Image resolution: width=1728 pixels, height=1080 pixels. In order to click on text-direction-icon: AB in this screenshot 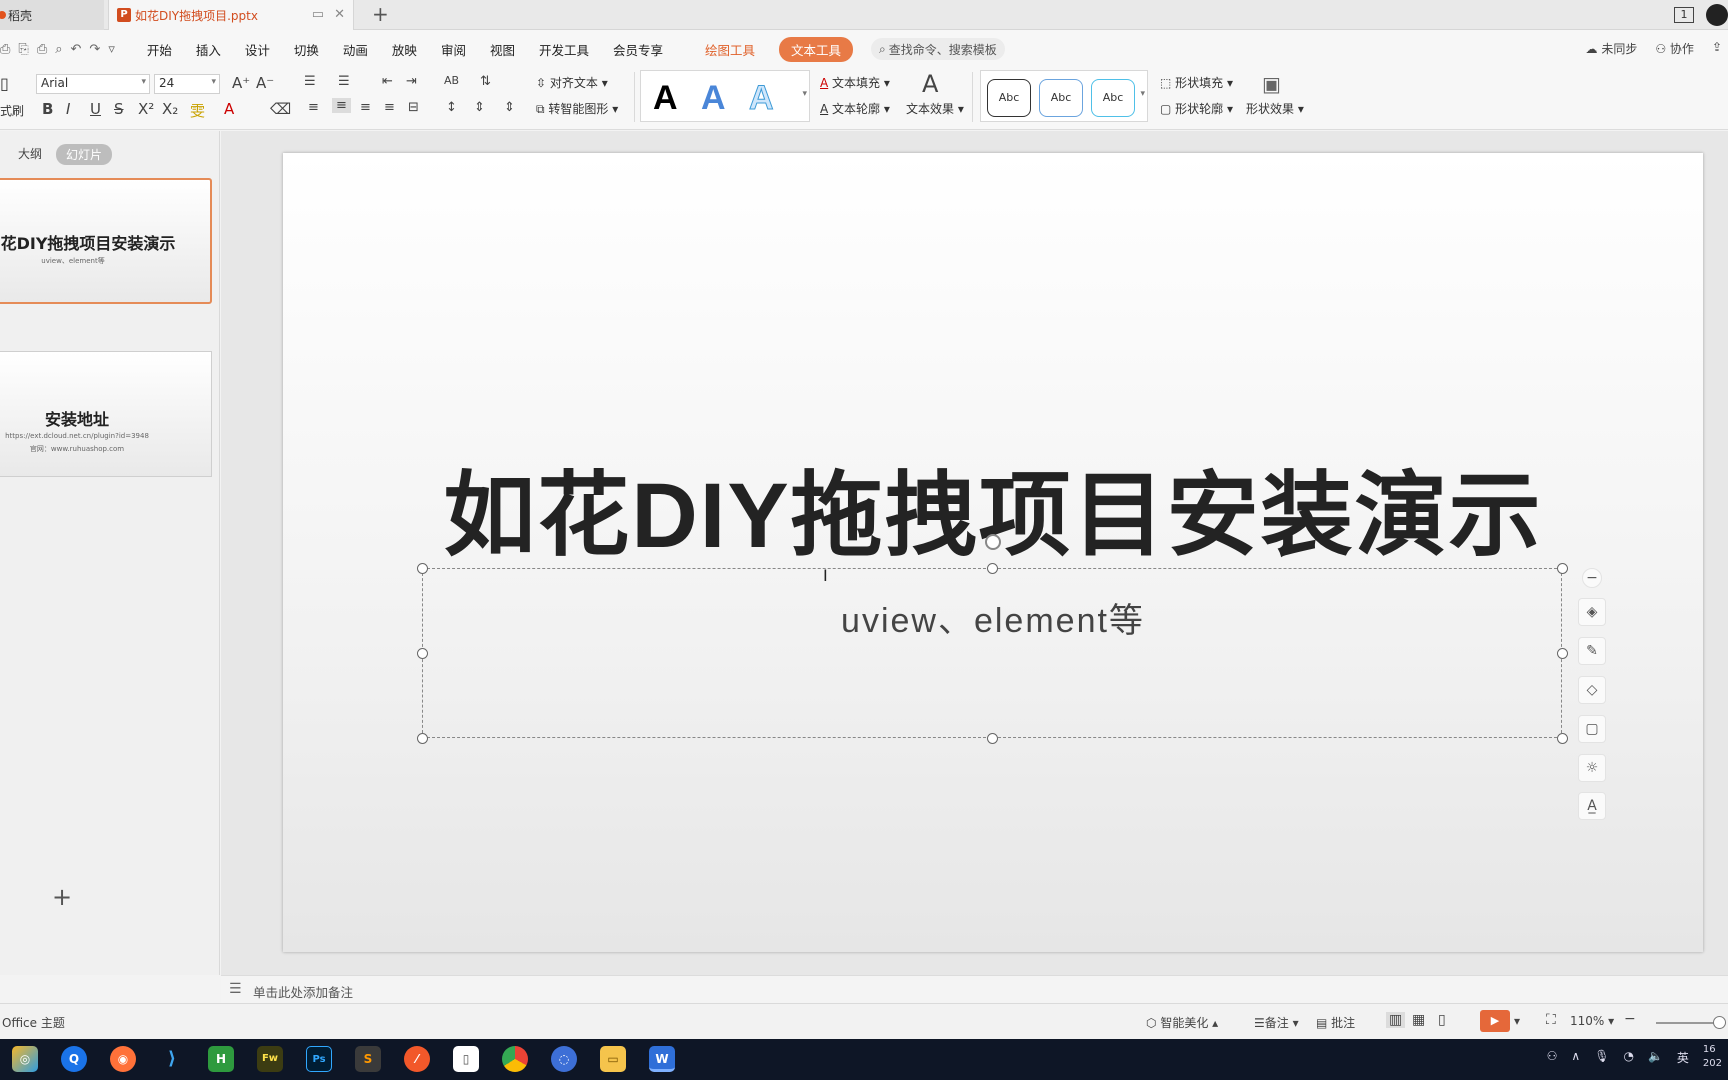, I will do `click(451, 80)`.